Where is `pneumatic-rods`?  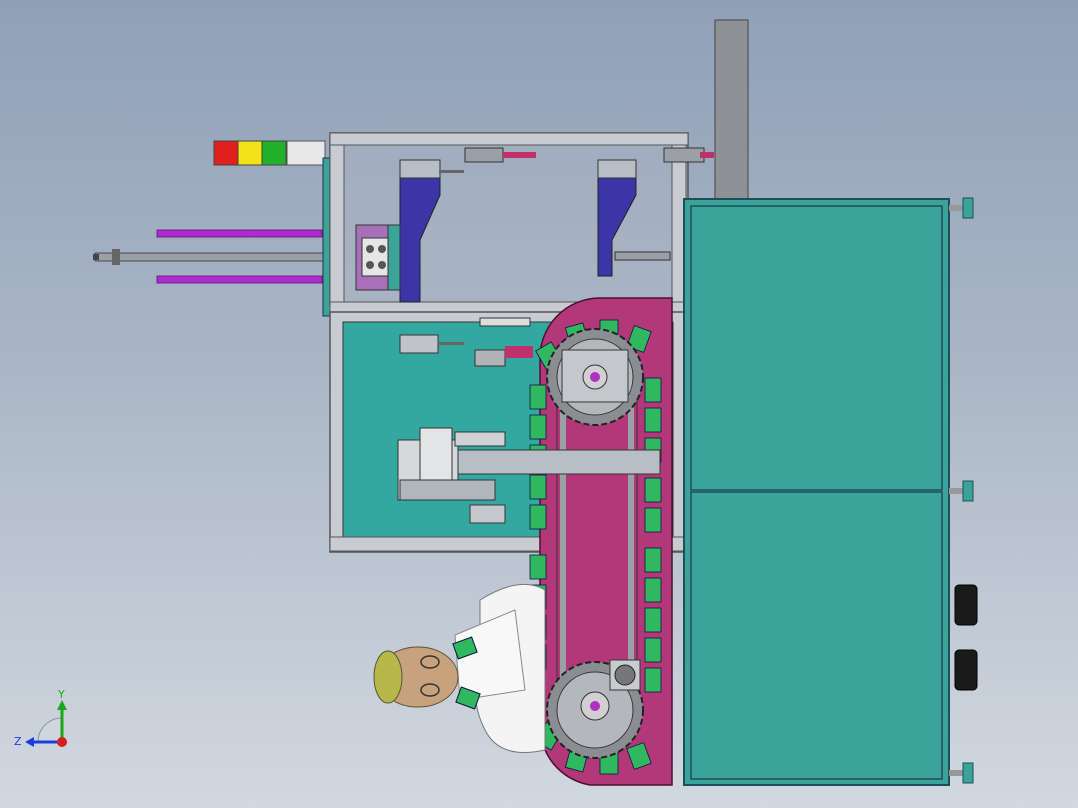
pneumatic-rods is located at coordinates (209, 256).